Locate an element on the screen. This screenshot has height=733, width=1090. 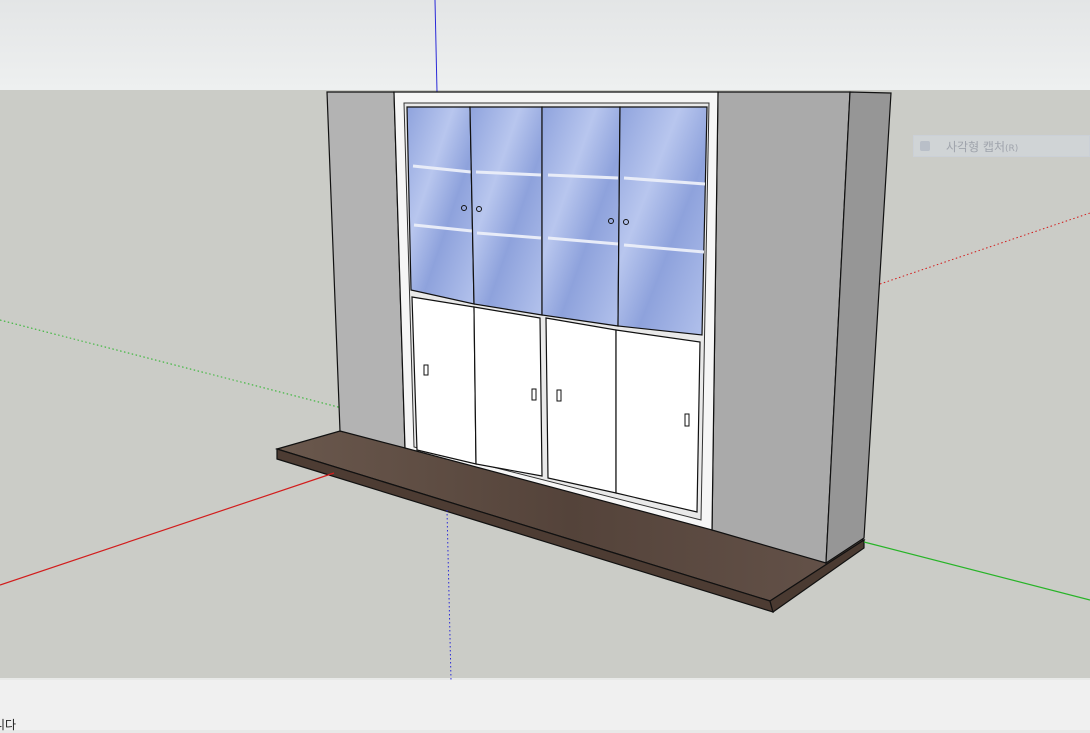
status-bar is located at coordinates (545, 705).